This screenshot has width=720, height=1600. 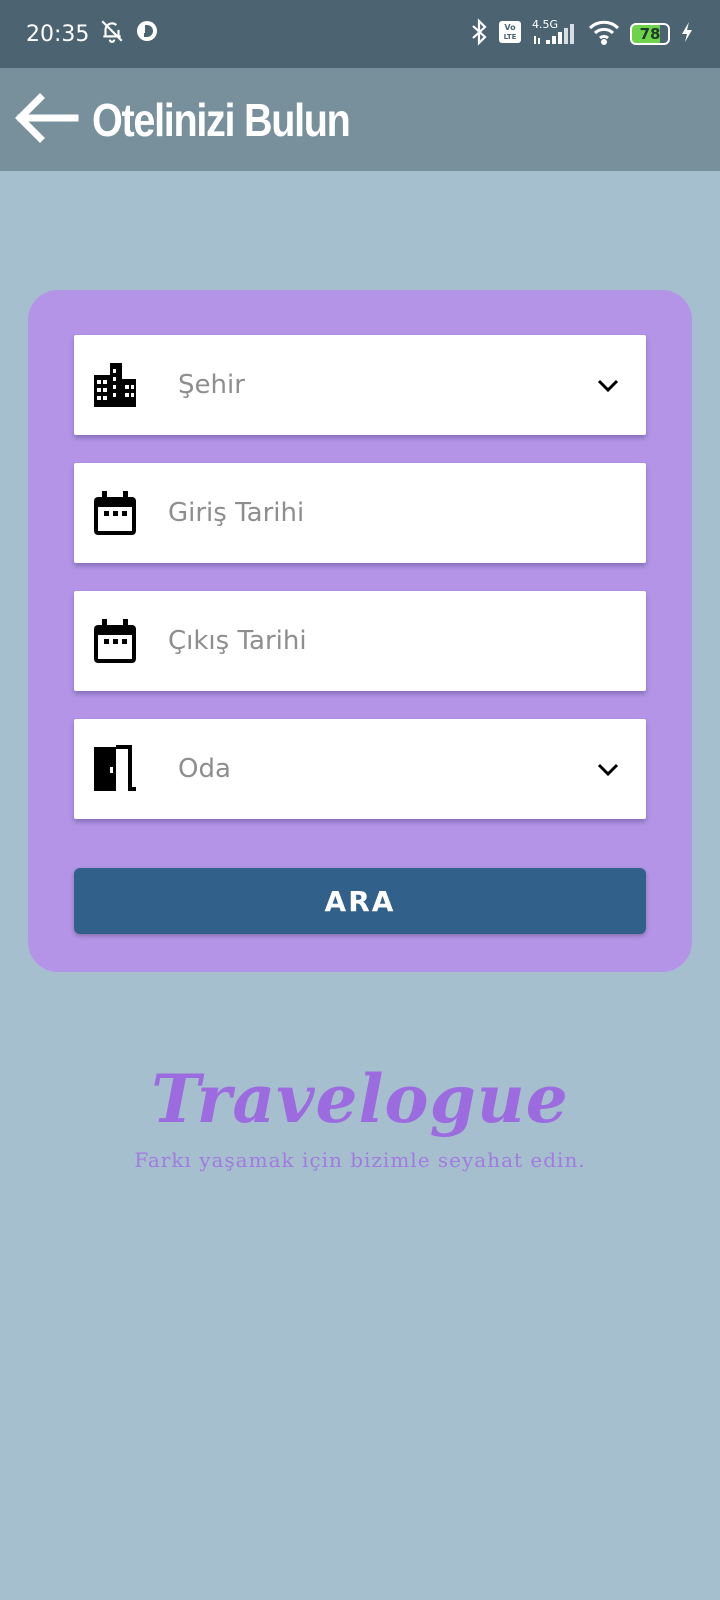 I want to click on wifi-icon, so click(x=604, y=34).